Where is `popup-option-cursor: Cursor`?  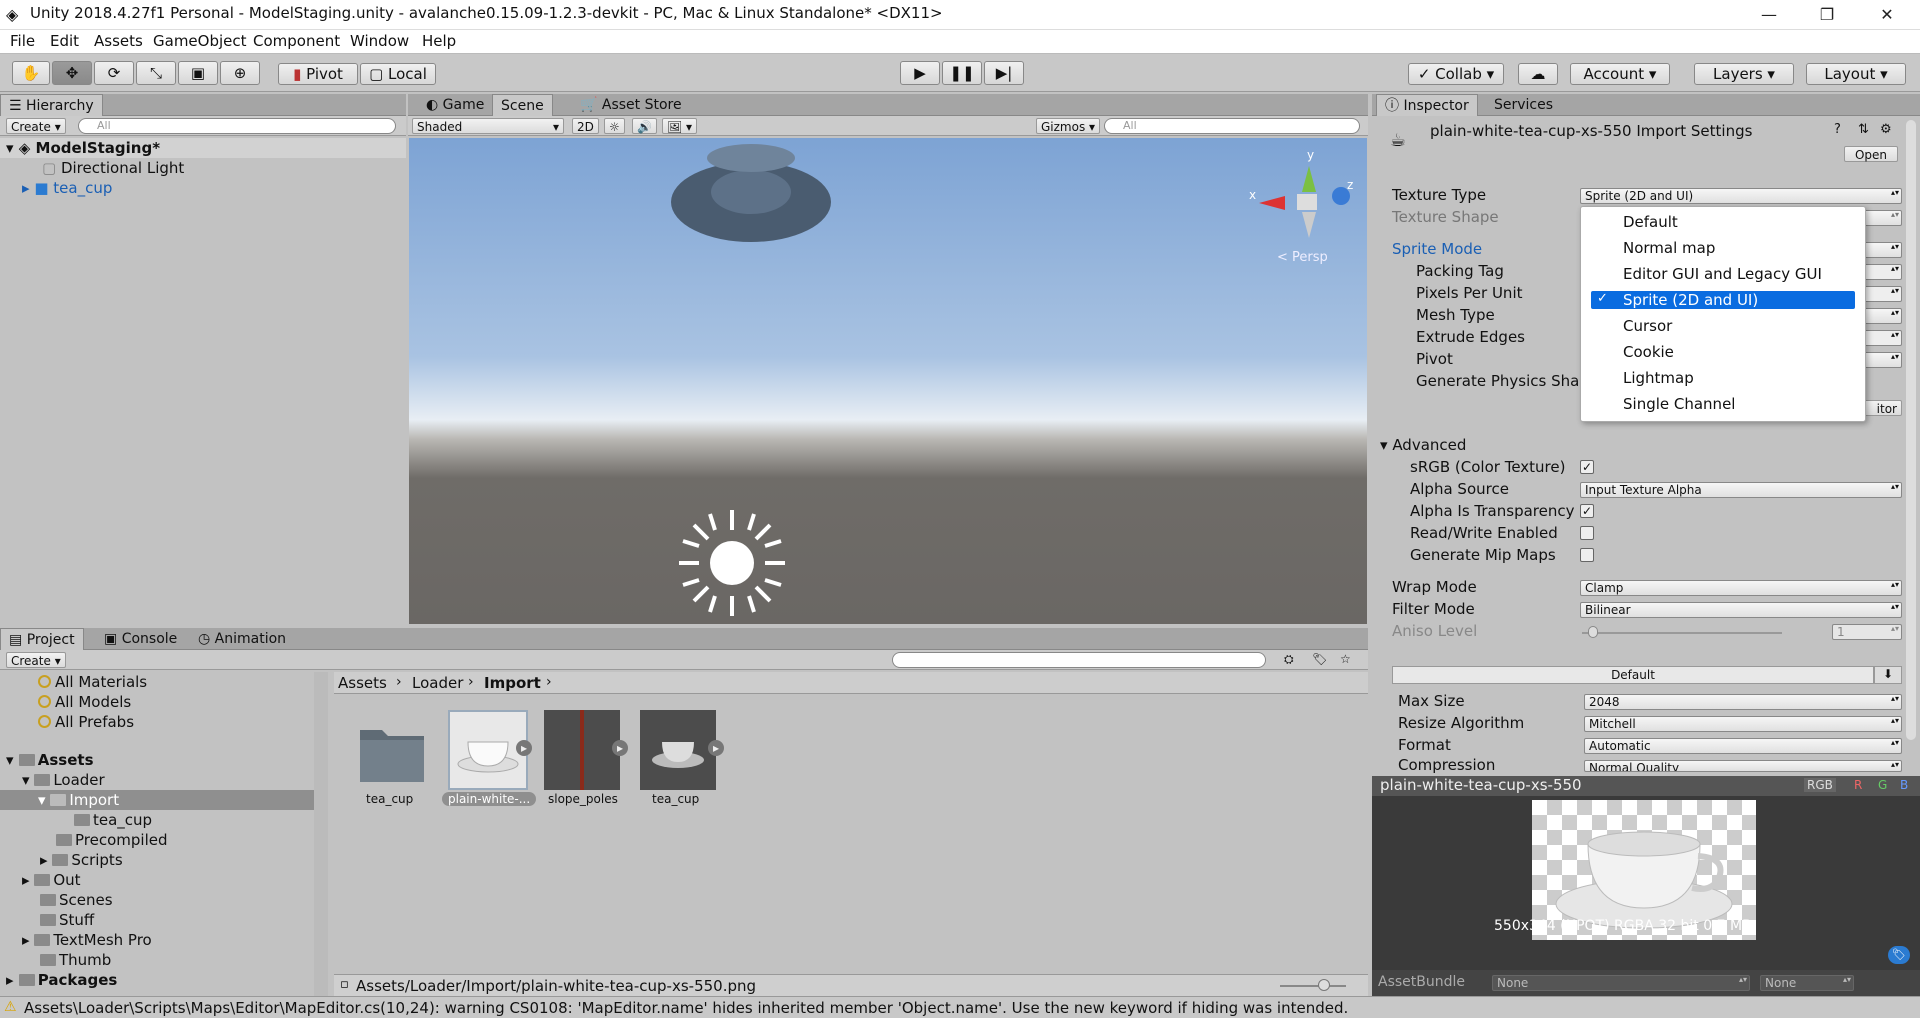 popup-option-cursor: Cursor is located at coordinates (1647, 326).